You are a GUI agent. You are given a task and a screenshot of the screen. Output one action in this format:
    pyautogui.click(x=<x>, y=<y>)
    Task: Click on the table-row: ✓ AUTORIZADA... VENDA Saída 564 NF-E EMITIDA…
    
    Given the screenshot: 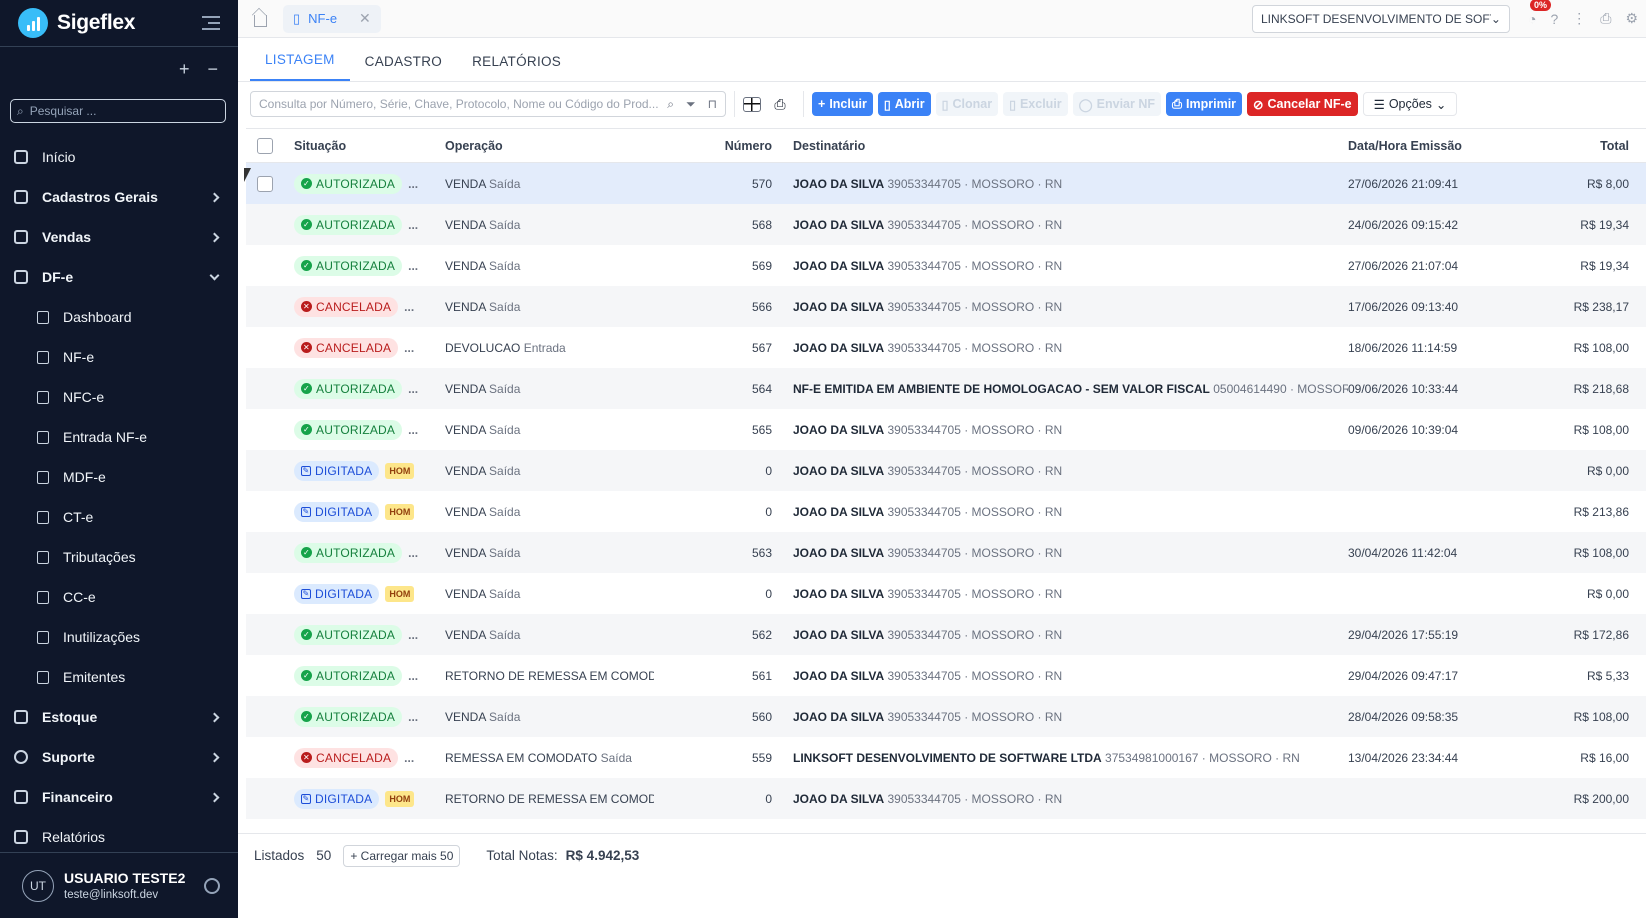 What is the action you would take?
    pyautogui.click(x=946, y=388)
    